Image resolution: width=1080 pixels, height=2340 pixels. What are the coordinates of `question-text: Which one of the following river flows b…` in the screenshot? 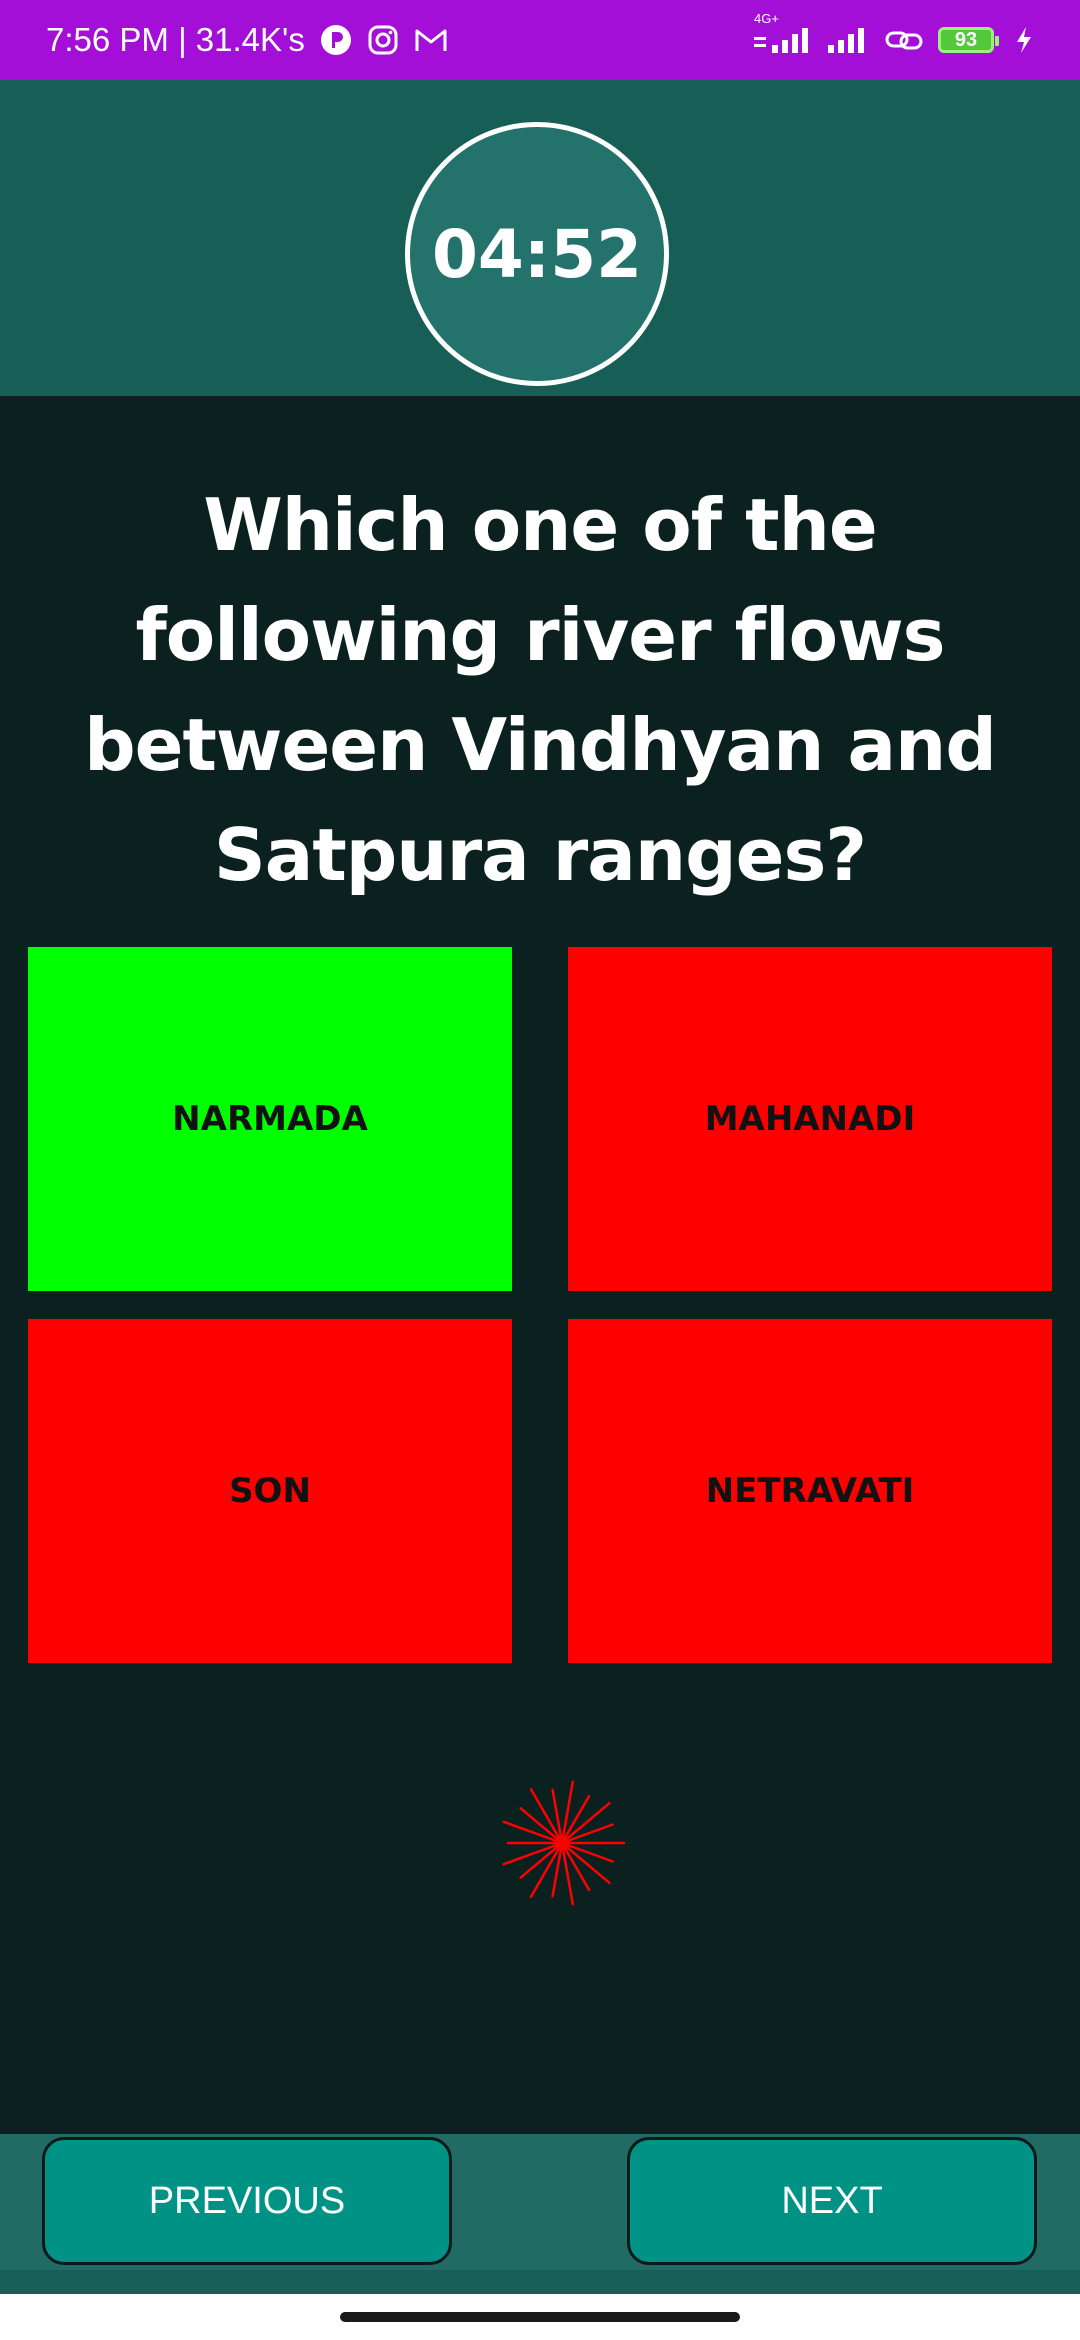 It's located at (540, 690).